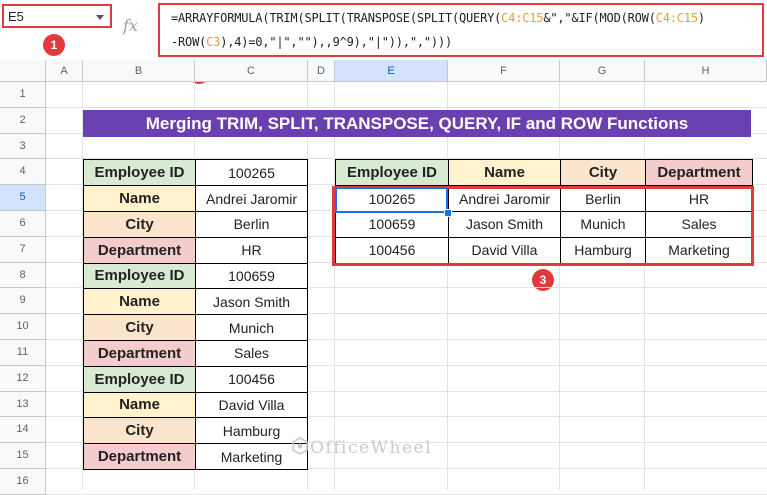 This screenshot has height=495, width=767. What do you see at coordinates (251, 250) in the screenshot?
I see `source-value-cell: HR` at bounding box center [251, 250].